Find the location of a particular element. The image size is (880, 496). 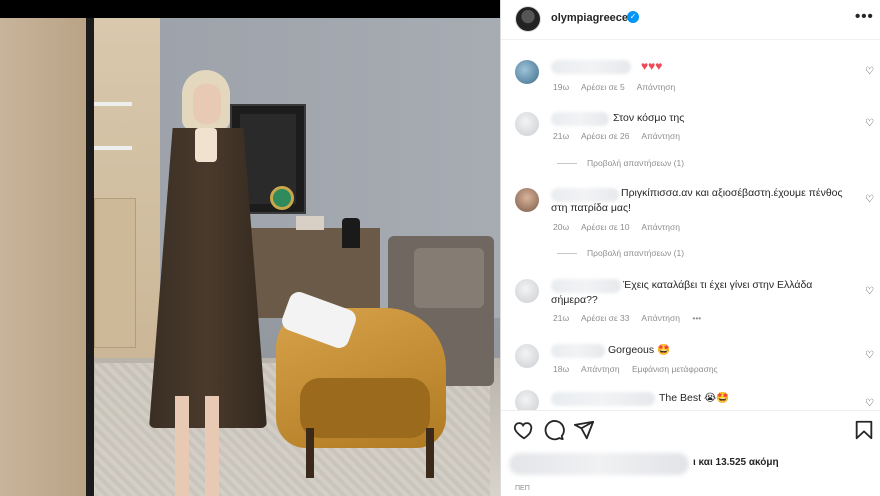

comment-meta: 20ω Αρέσει σε 10 Απάντηση is located at coordinates (616, 227).